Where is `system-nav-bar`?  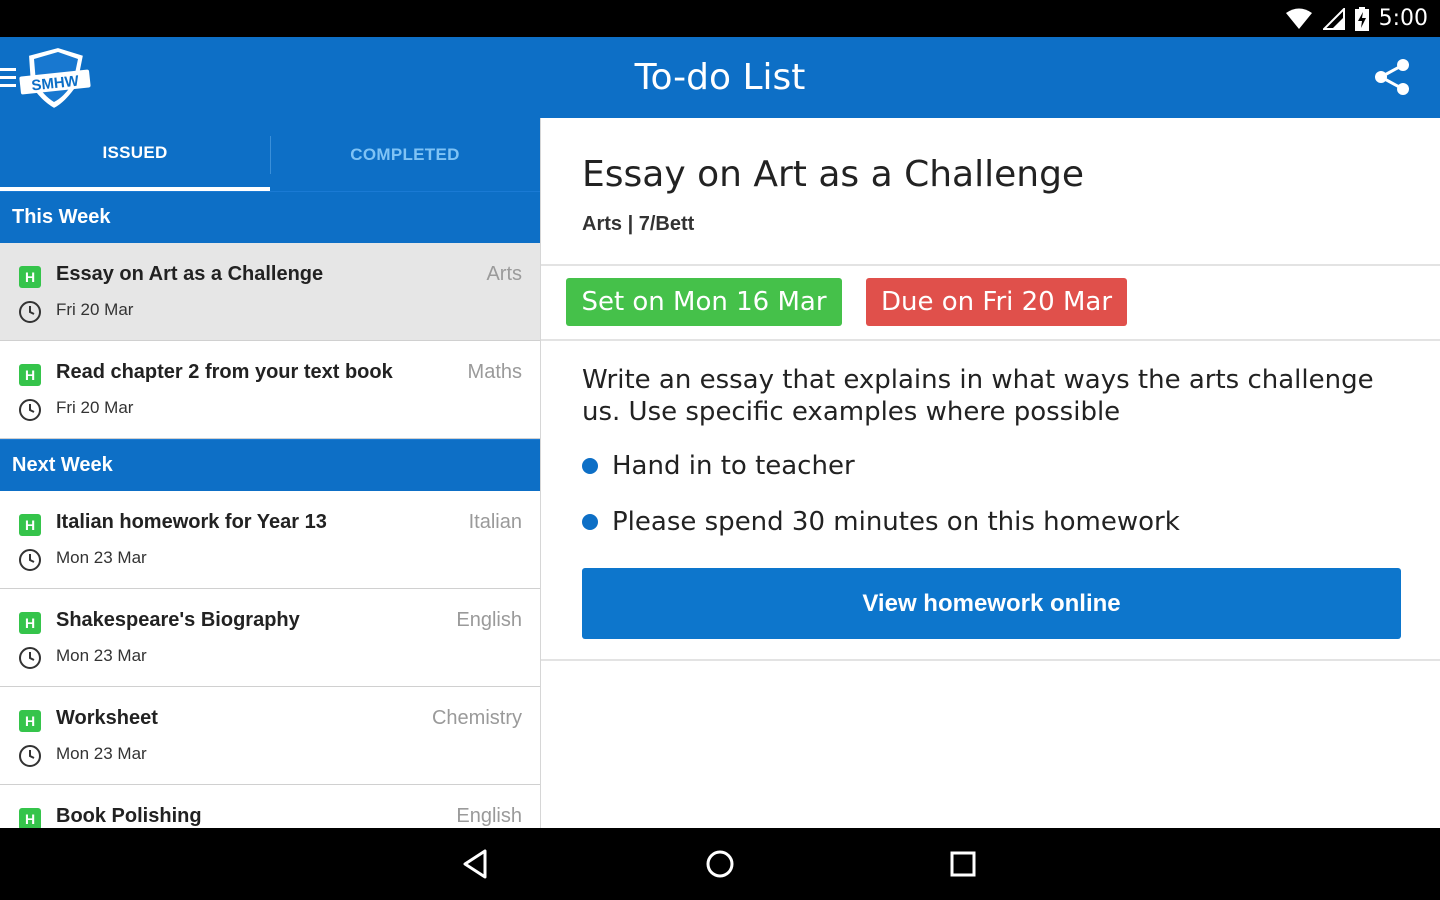
system-nav-bar is located at coordinates (720, 864).